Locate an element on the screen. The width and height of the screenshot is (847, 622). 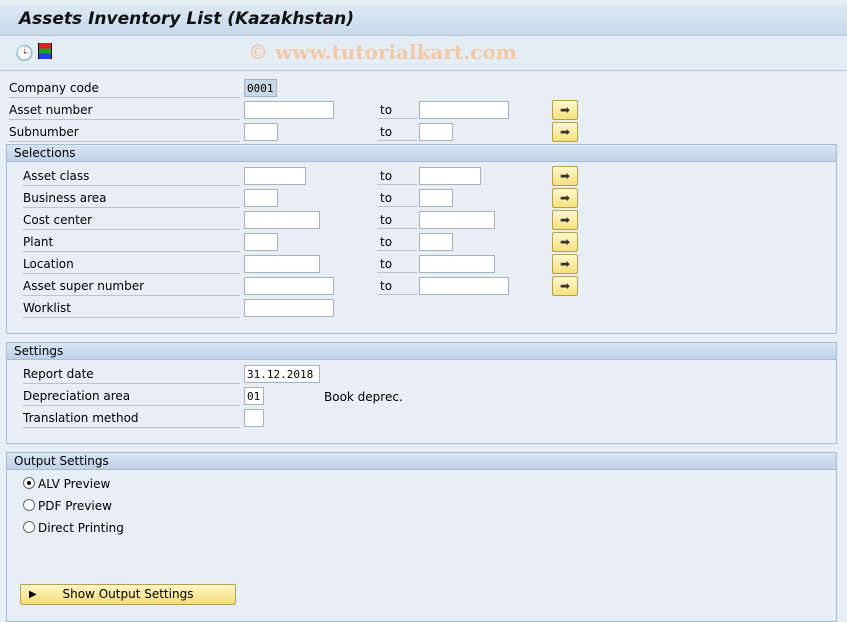
asset-class-to-input is located at coordinates (450, 176).